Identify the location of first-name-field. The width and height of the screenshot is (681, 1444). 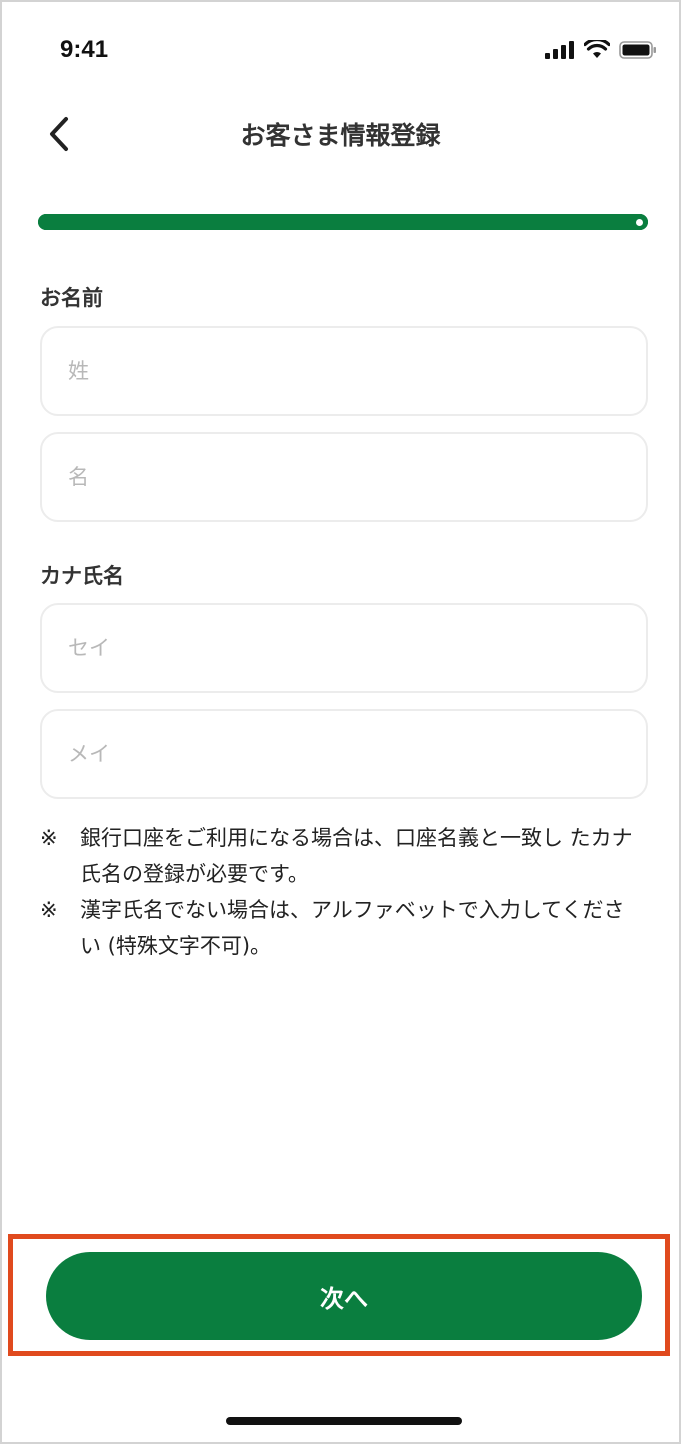
(344, 477).